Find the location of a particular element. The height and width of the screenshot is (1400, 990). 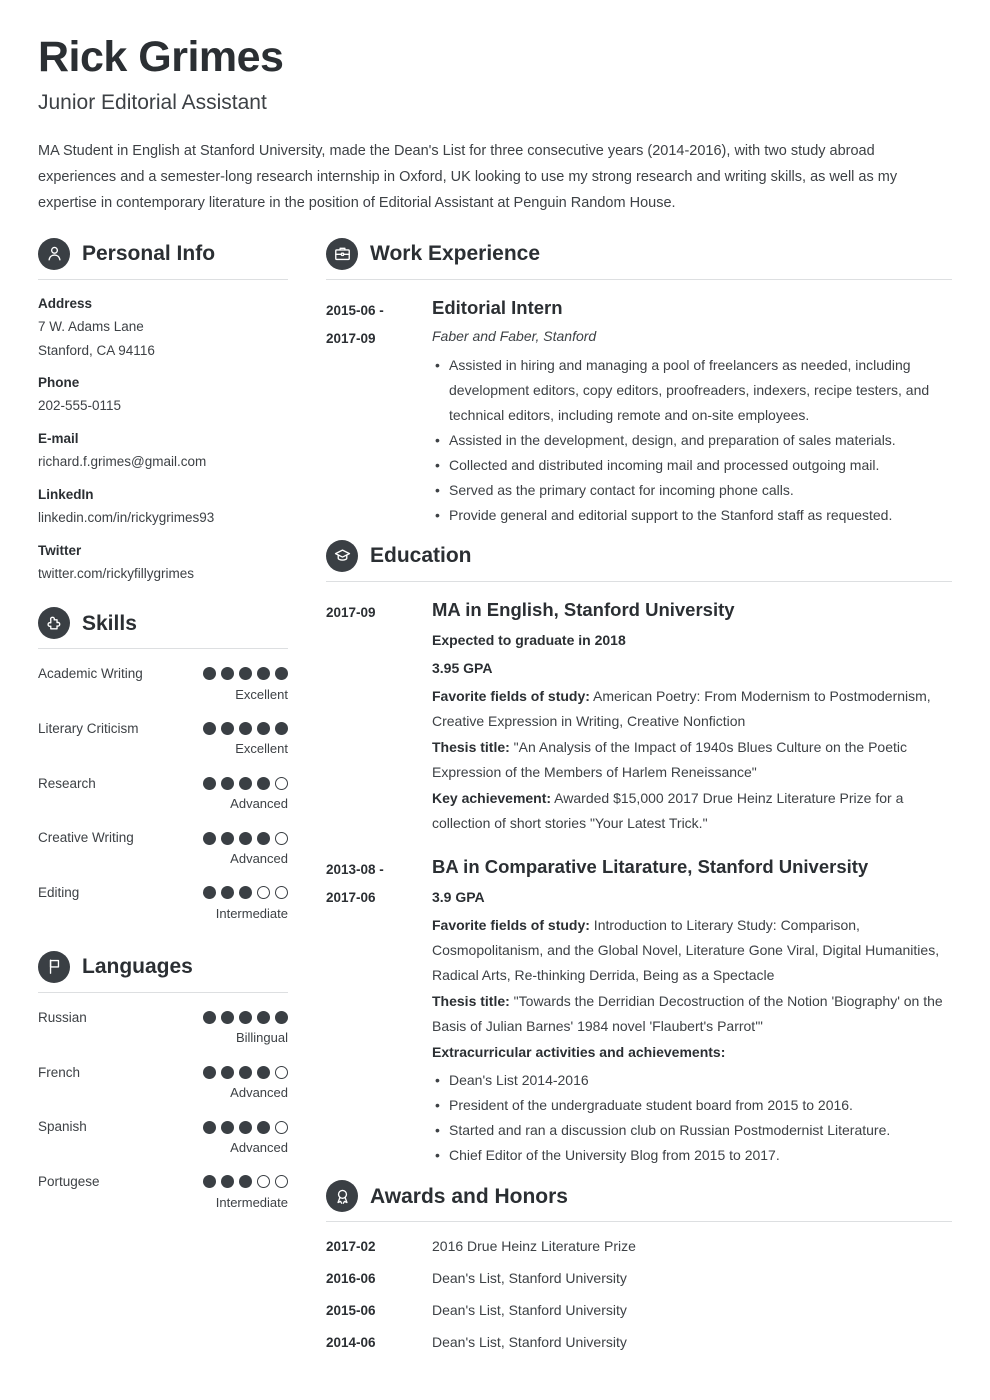

skill-row: Creative Writing Advanced is located at coordinates (163, 848).